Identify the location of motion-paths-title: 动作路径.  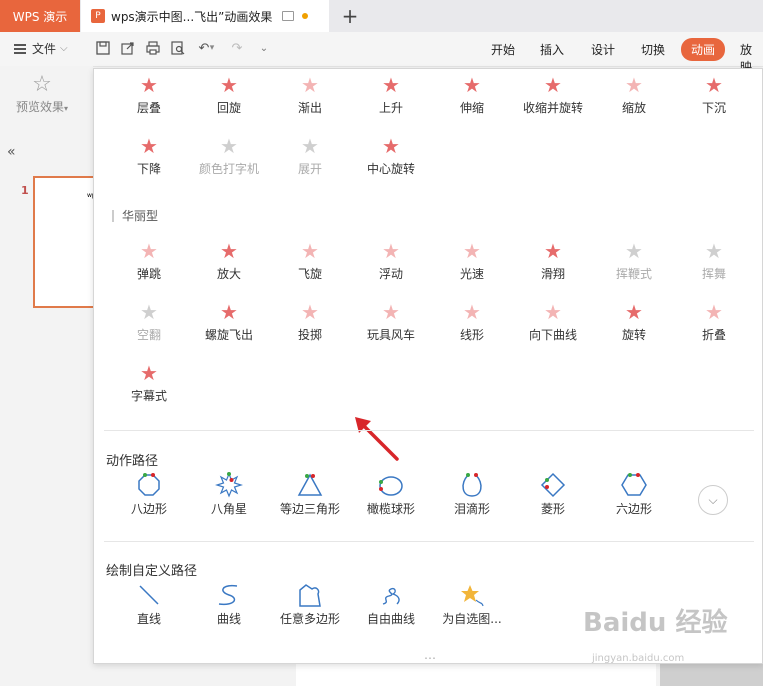
(132, 461).